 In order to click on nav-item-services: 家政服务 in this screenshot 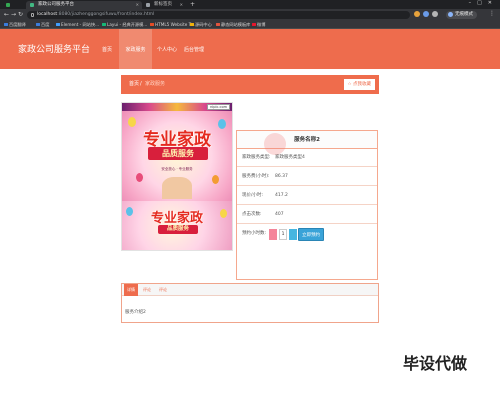, I will do `click(135, 49)`.